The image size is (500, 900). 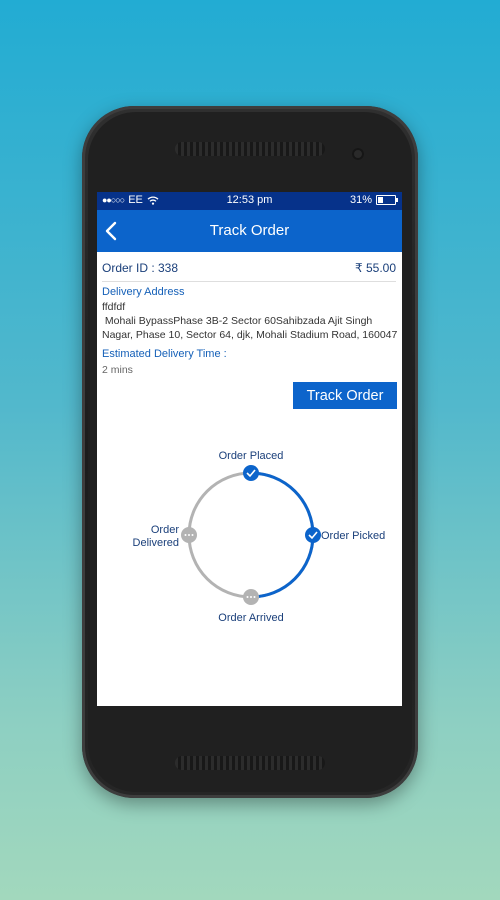 What do you see at coordinates (117, 370) in the screenshot?
I see `estimated-time-value: 2 mins` at bounding box center [117, 370].